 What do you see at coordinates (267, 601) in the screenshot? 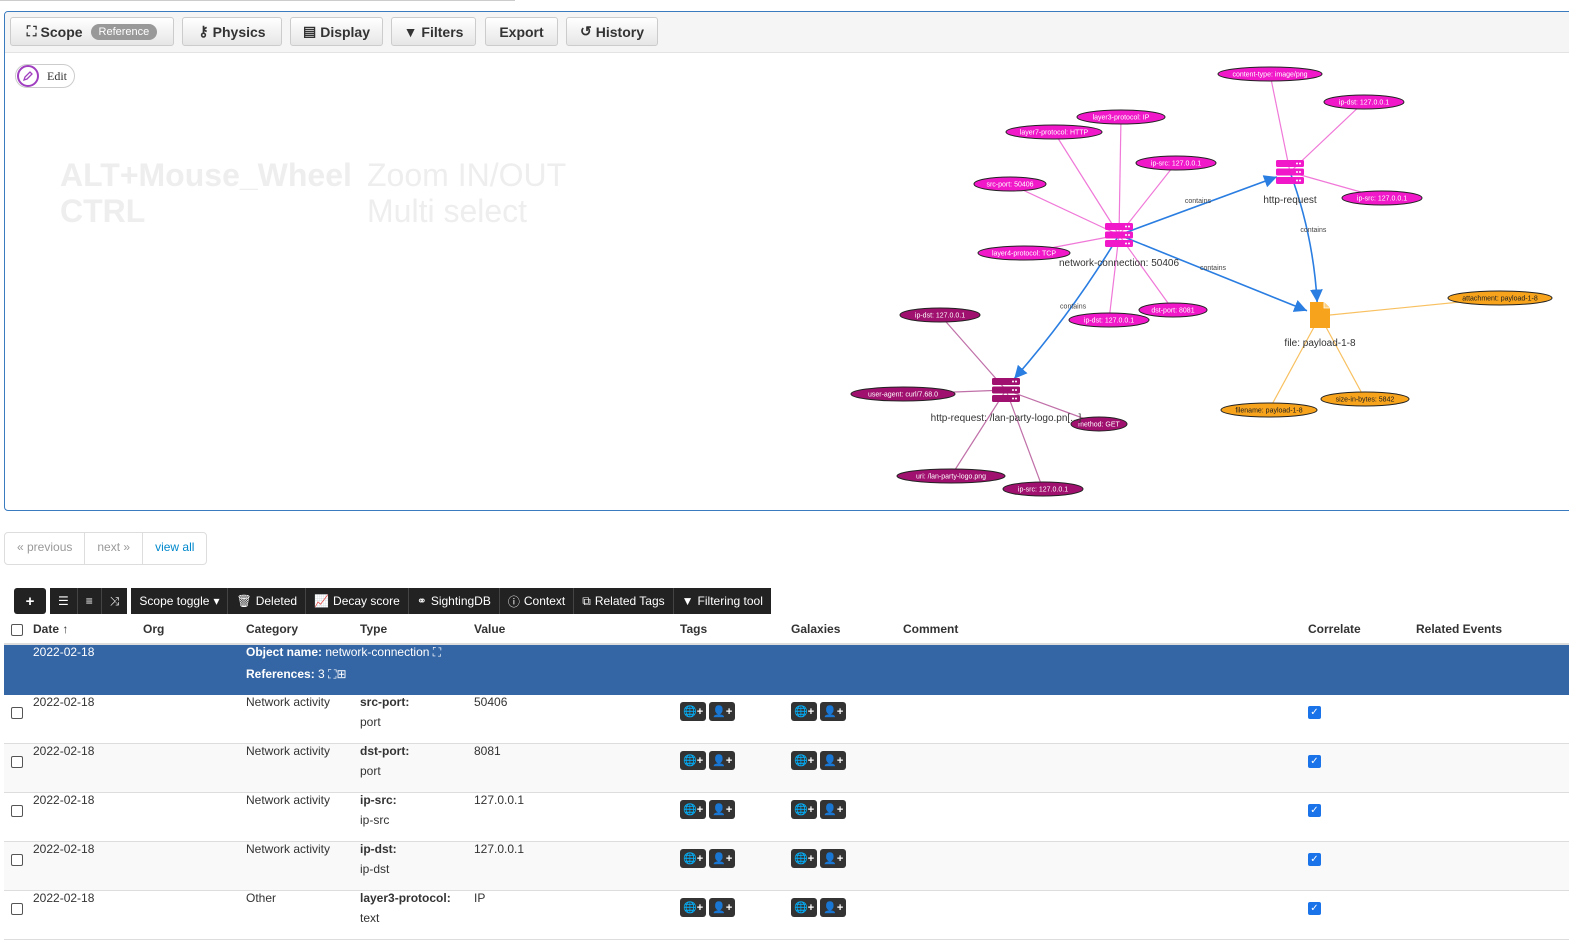
I see `deleted-button: 🗑 Deleted` at bounding box center [267, 601].